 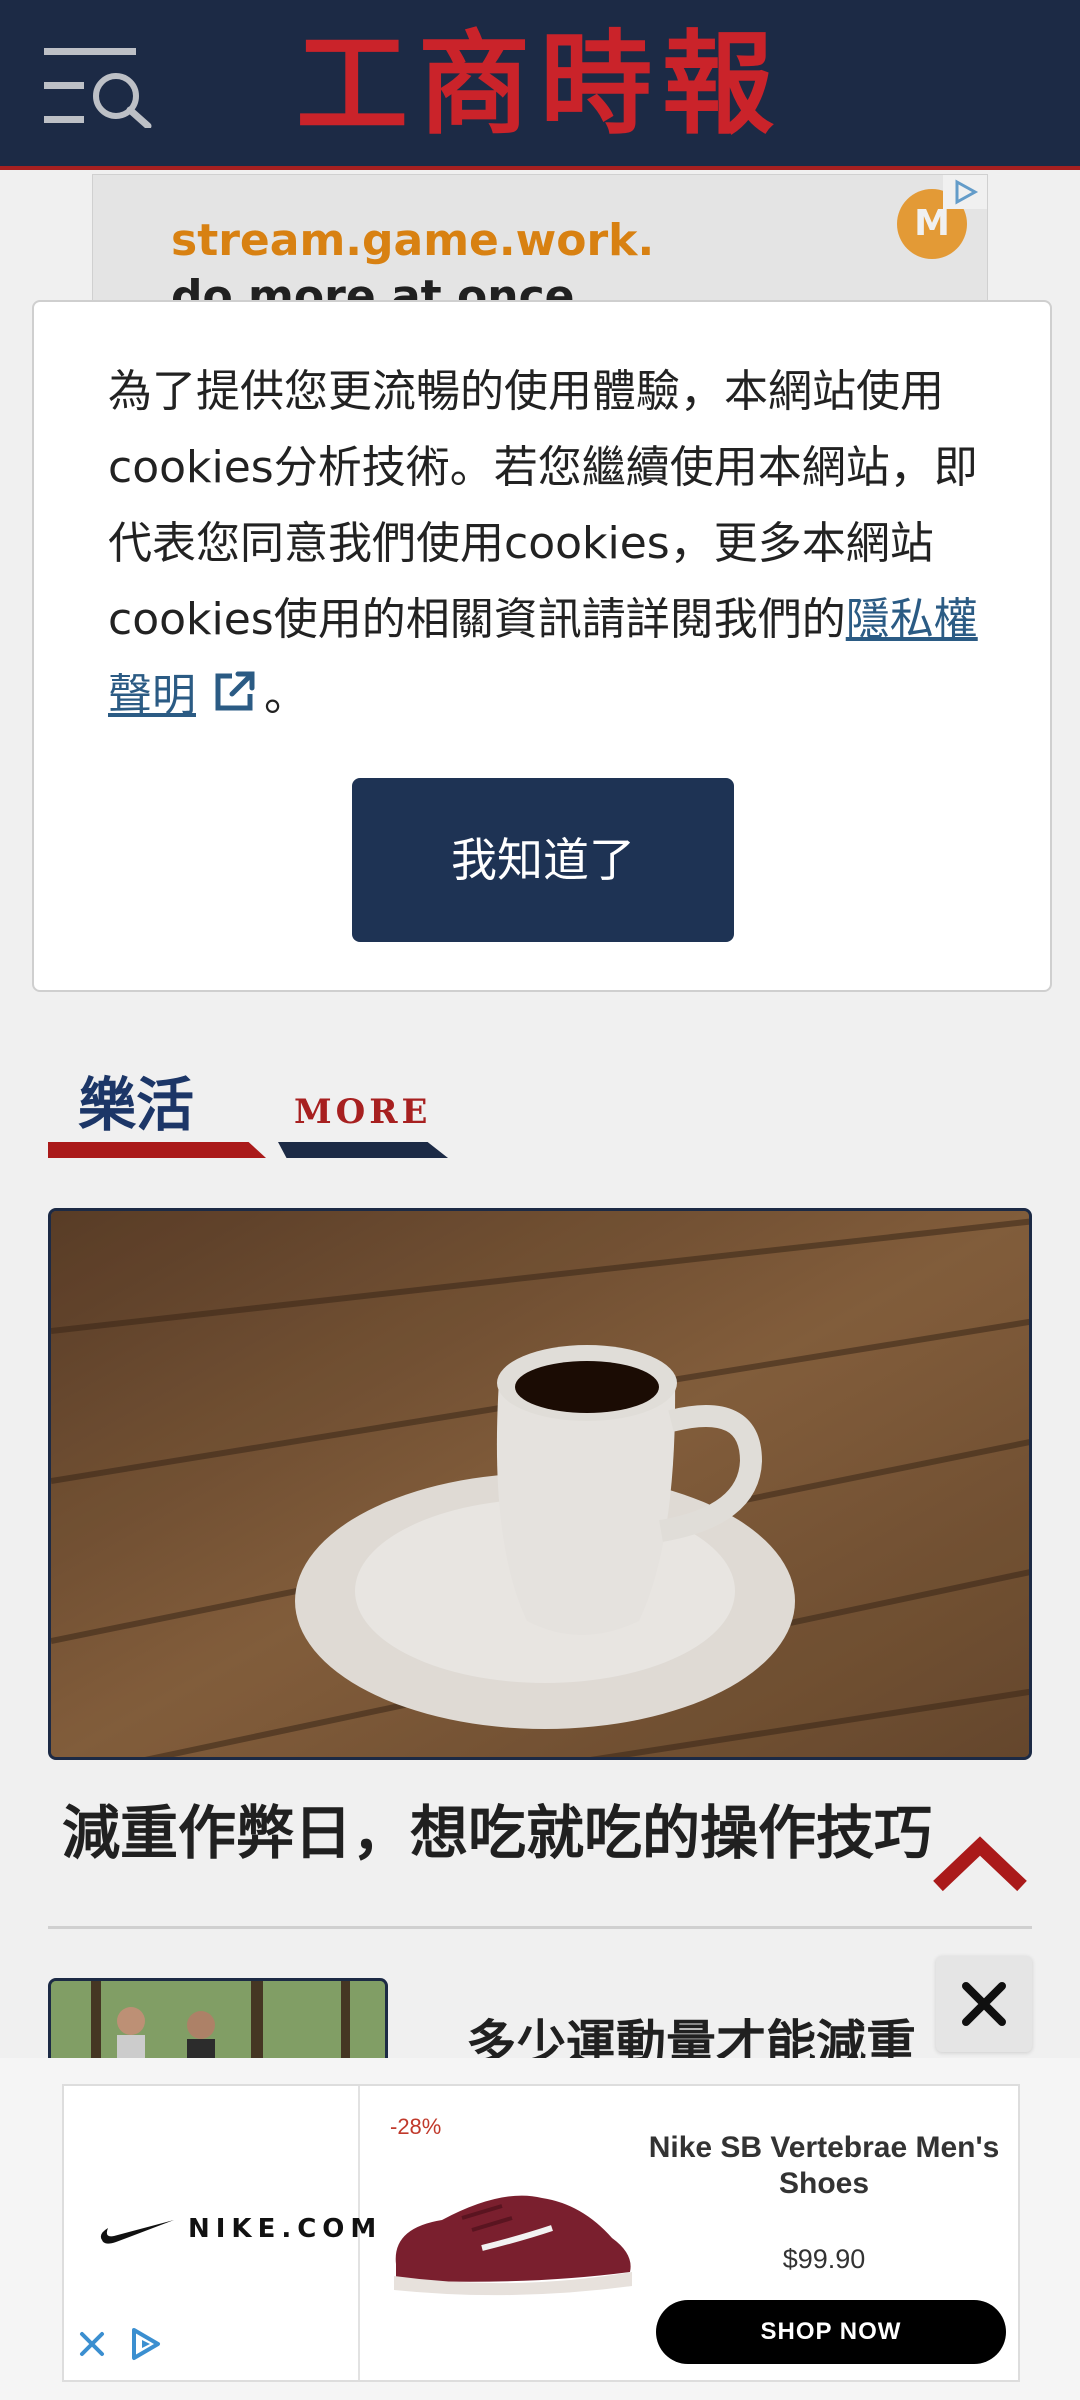 What do you see at coordinates (824, 2166) in the screenshot?
I see `product-name: Nike SB Vertebrae Men's Shoes` at bounding box center [824, 2166].